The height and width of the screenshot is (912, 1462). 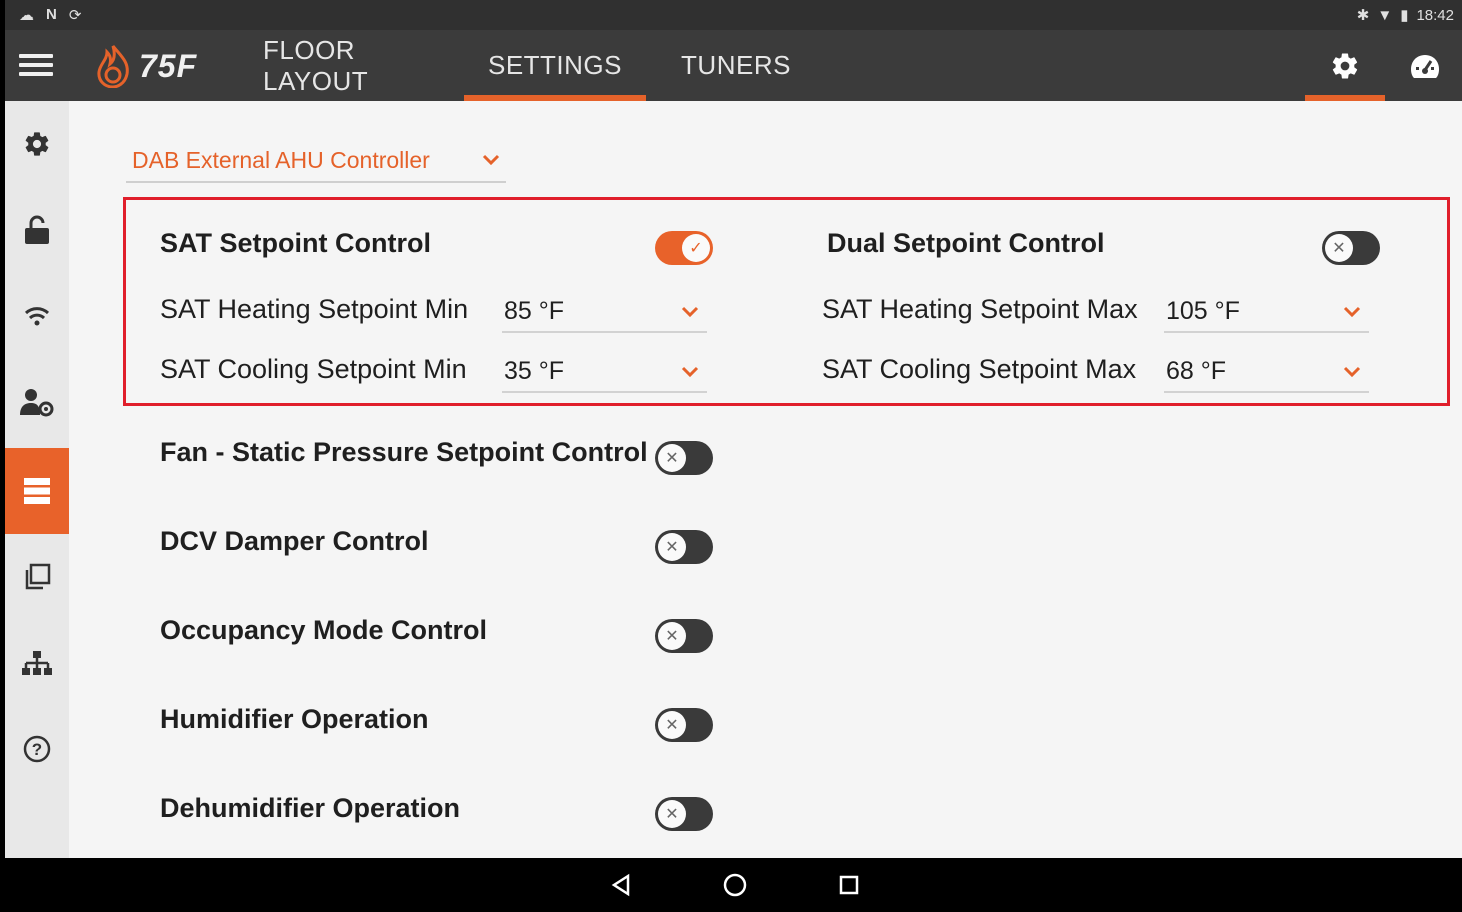 I want to click on dcv-damper-label: DCV Damper Control, so click(x=294, y=541).